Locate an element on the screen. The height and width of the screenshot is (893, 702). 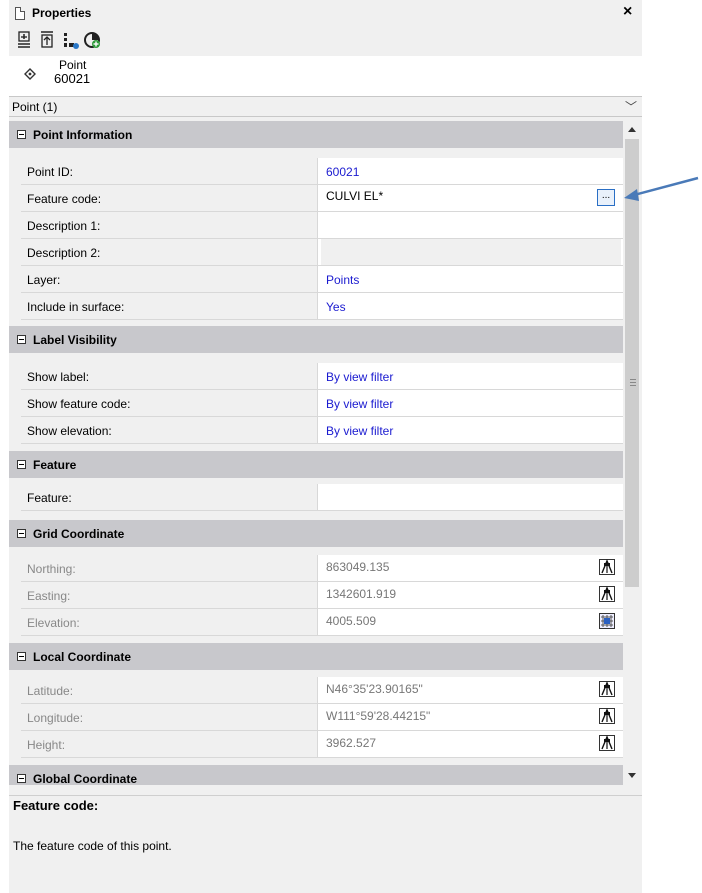
property-value: 60021 is located at coordinates (343, 172).